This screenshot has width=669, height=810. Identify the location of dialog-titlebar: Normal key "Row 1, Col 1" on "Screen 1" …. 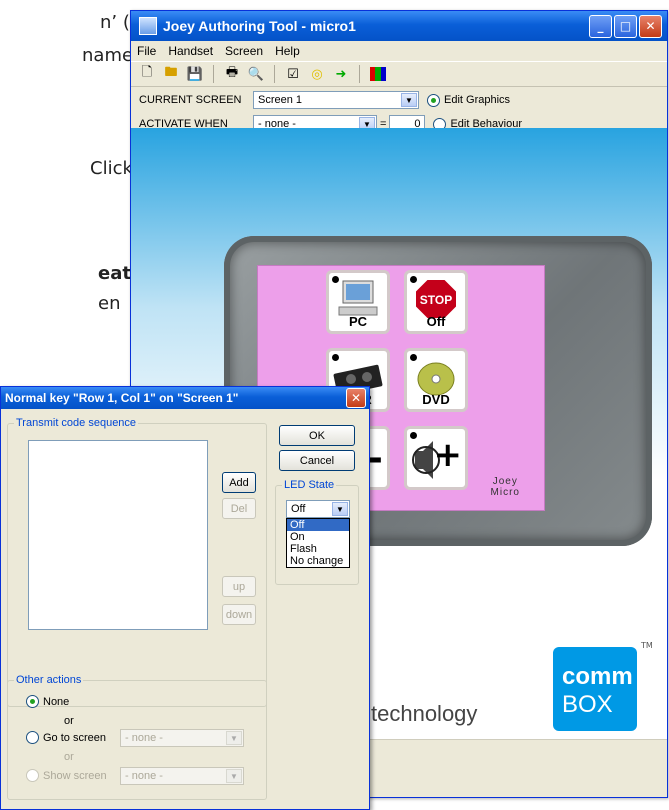
(185, 398).